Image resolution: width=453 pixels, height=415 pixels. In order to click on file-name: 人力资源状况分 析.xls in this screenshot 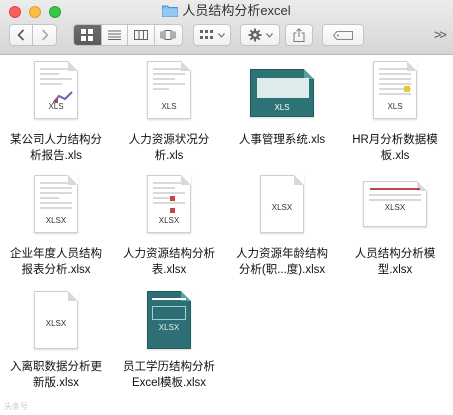, I will do `click(169, 148)`.